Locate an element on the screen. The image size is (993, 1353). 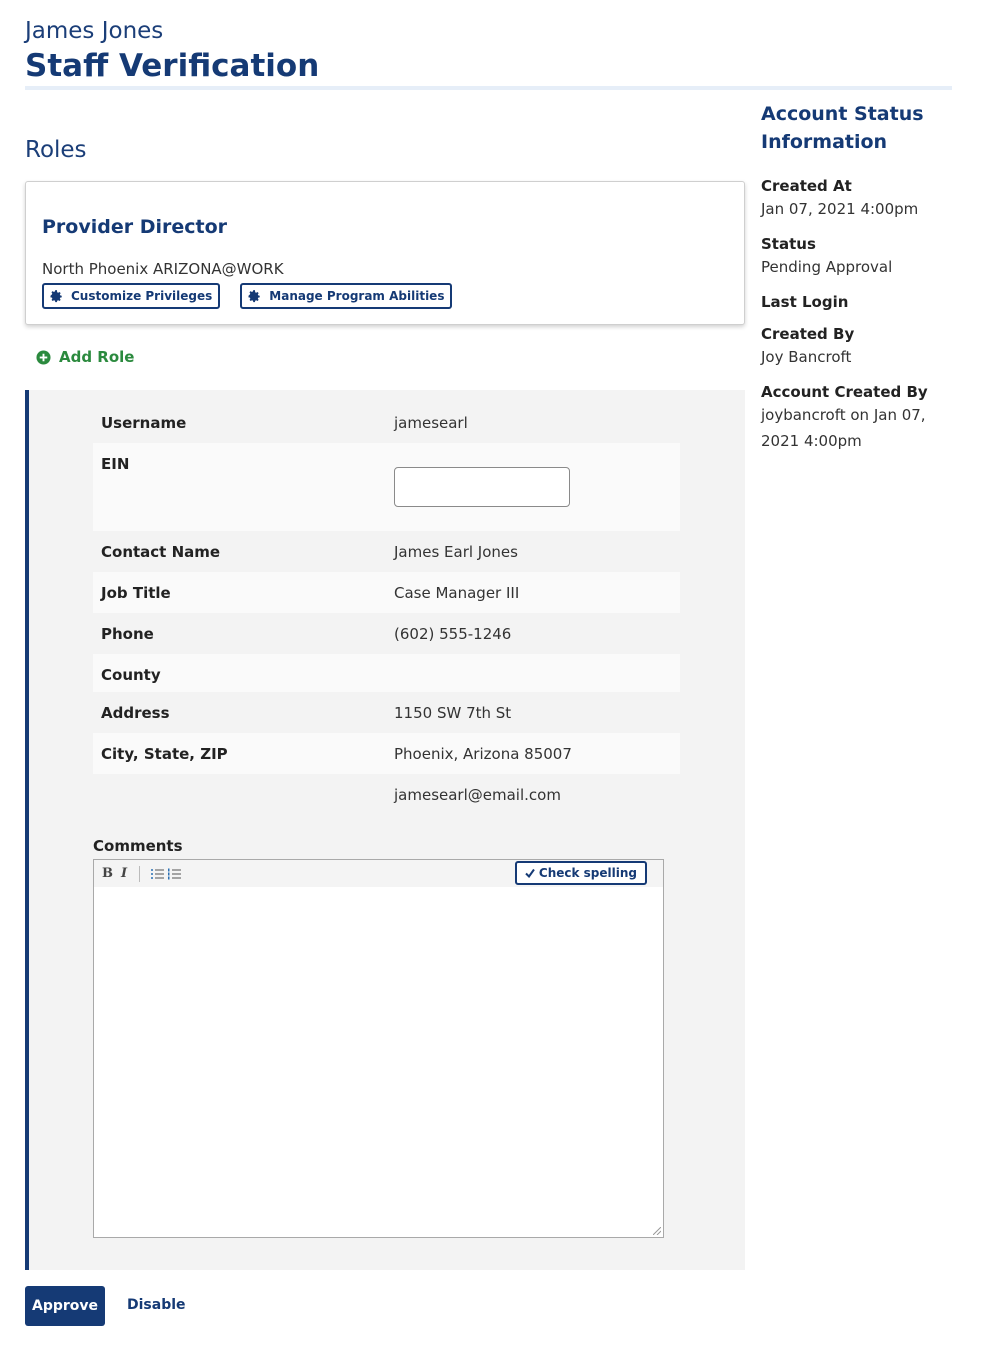
detail-value: (602) 555-1246 is located at coordinates (453, 634).